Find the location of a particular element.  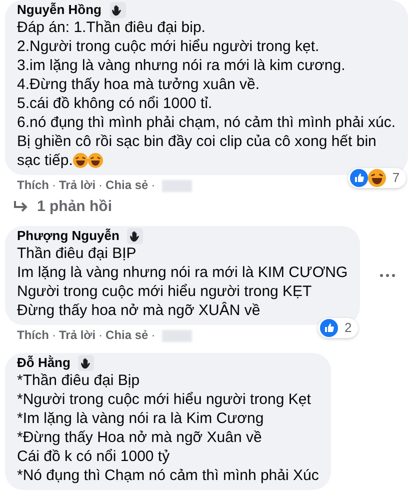

comment-line: 5.cái đồ không có nổi 1000 tỉ. is located at coordinates (115, 103).